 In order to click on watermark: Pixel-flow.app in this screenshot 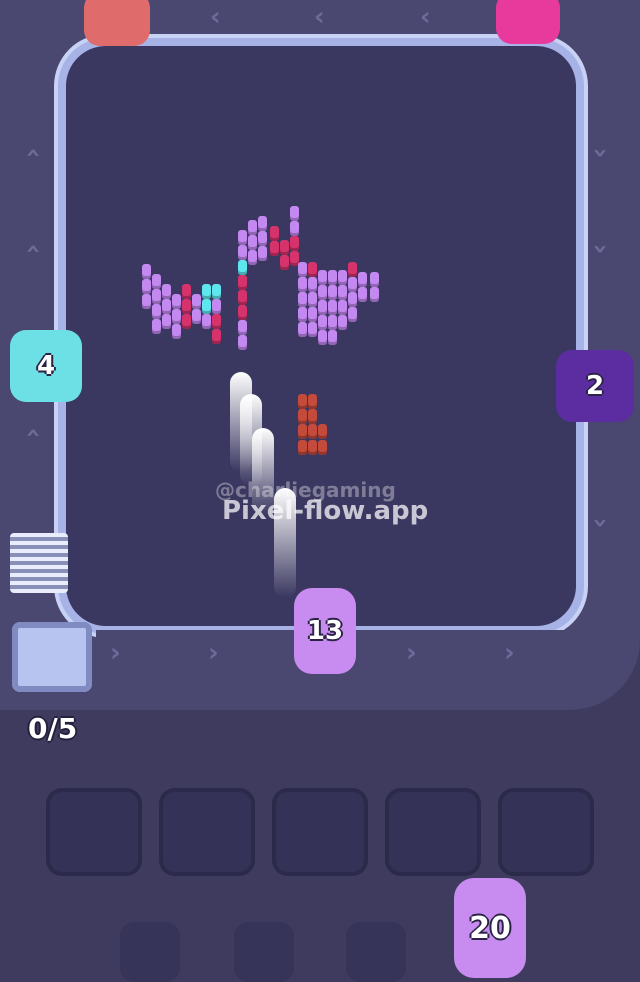, I will do `click(325, 511)`.